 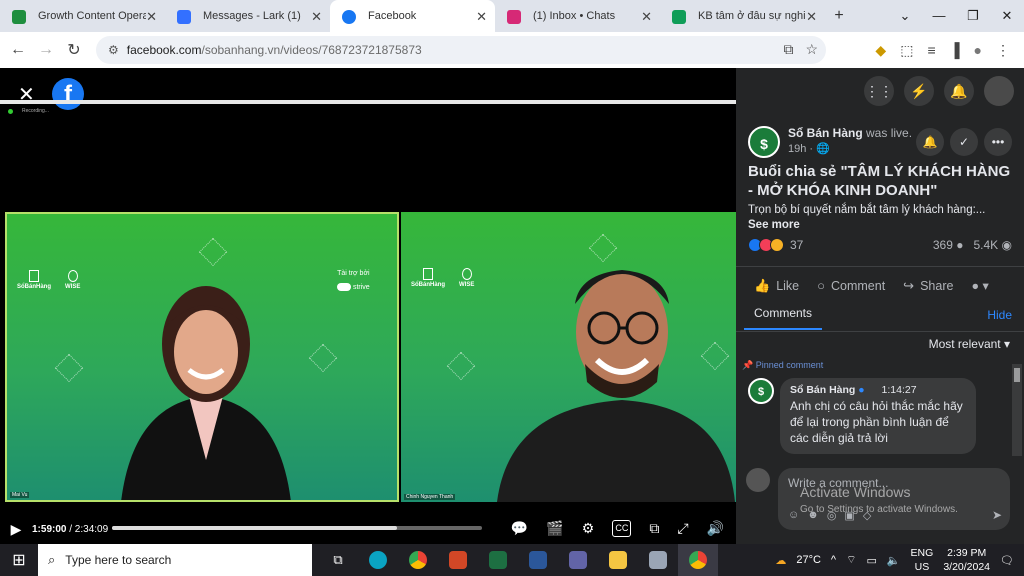 I want to click on windows-start-icon: ⊞, so click(x=19, y=560).